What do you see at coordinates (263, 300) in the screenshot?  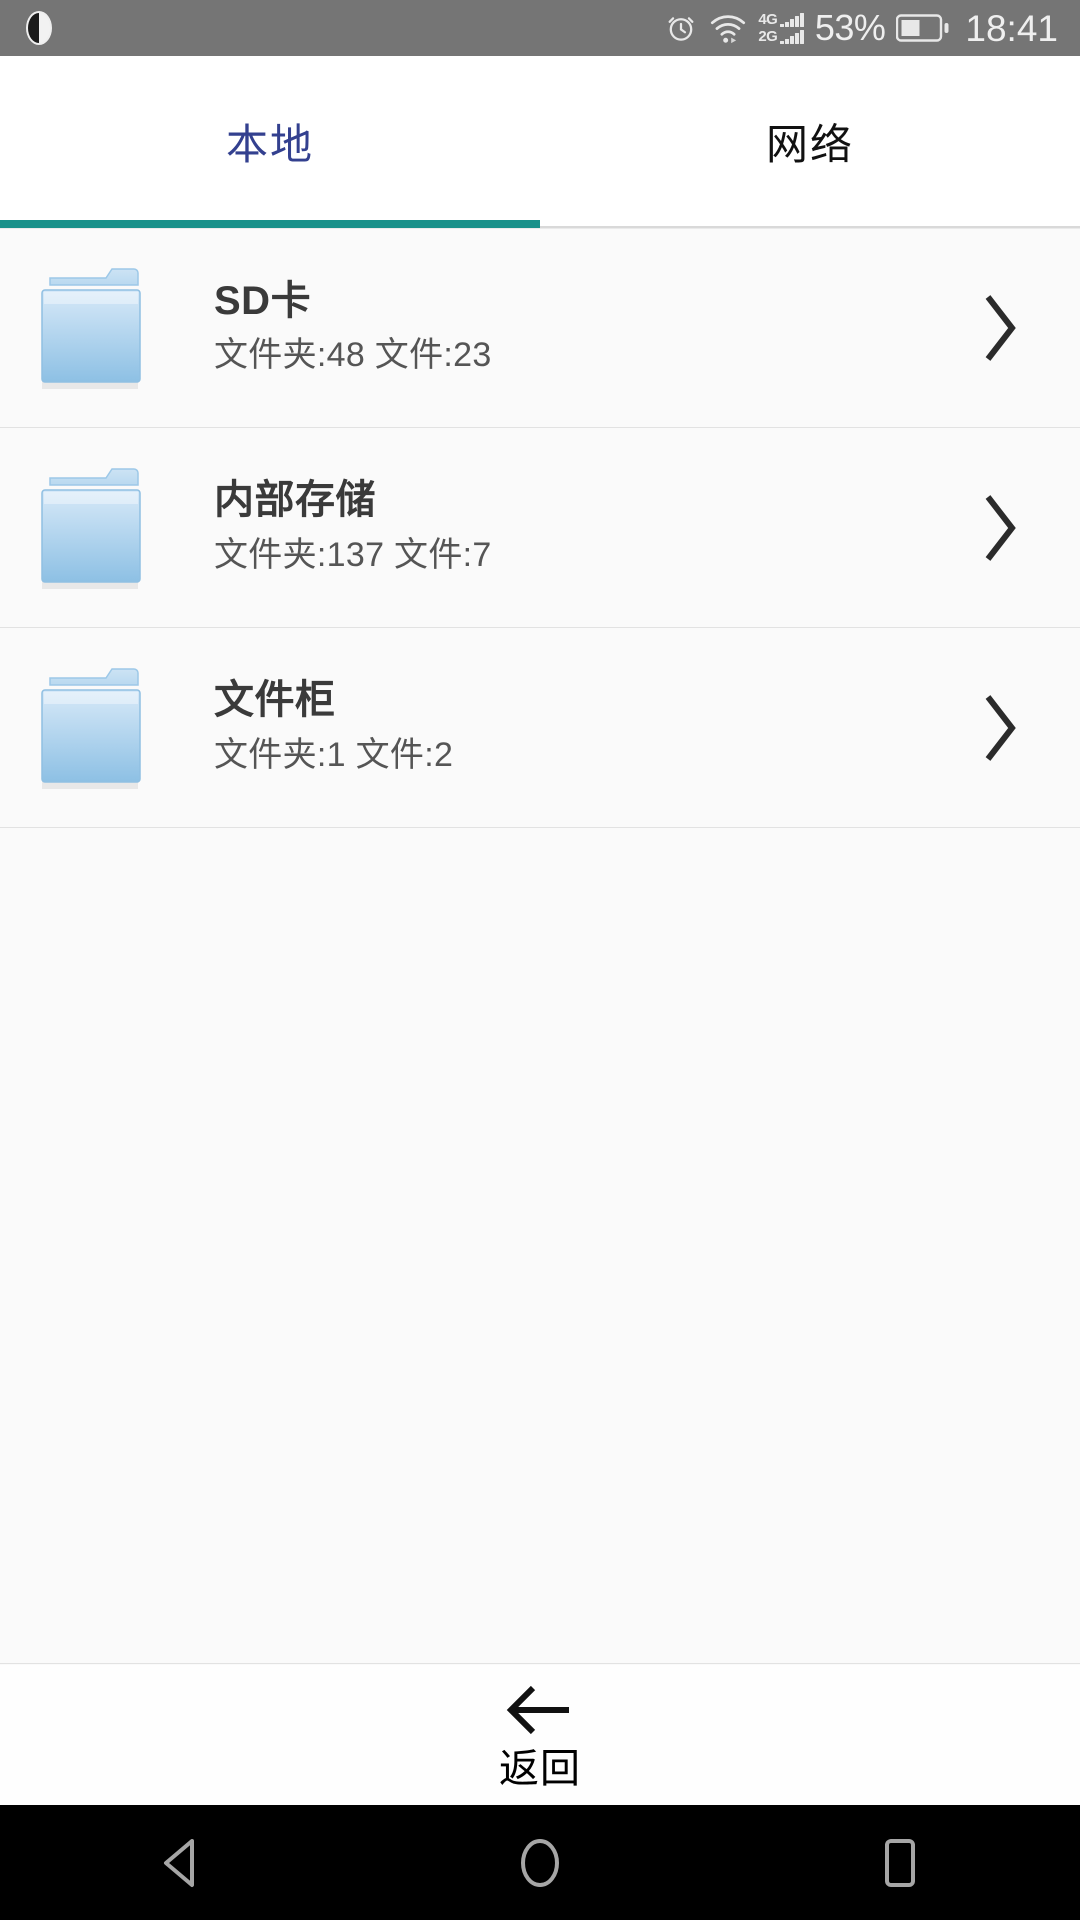 I see `list-item-title: SD卡` at bounding box center [263, 300].